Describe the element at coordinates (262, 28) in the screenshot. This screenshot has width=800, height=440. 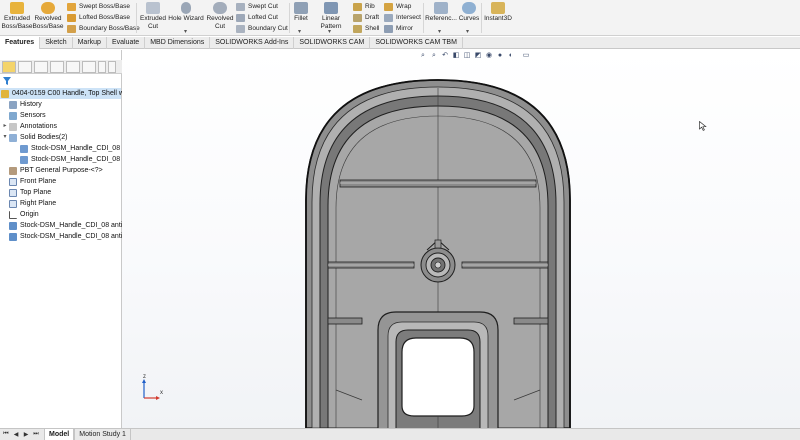
I see `boundary-cut-button: Boundary Cut` at that location.